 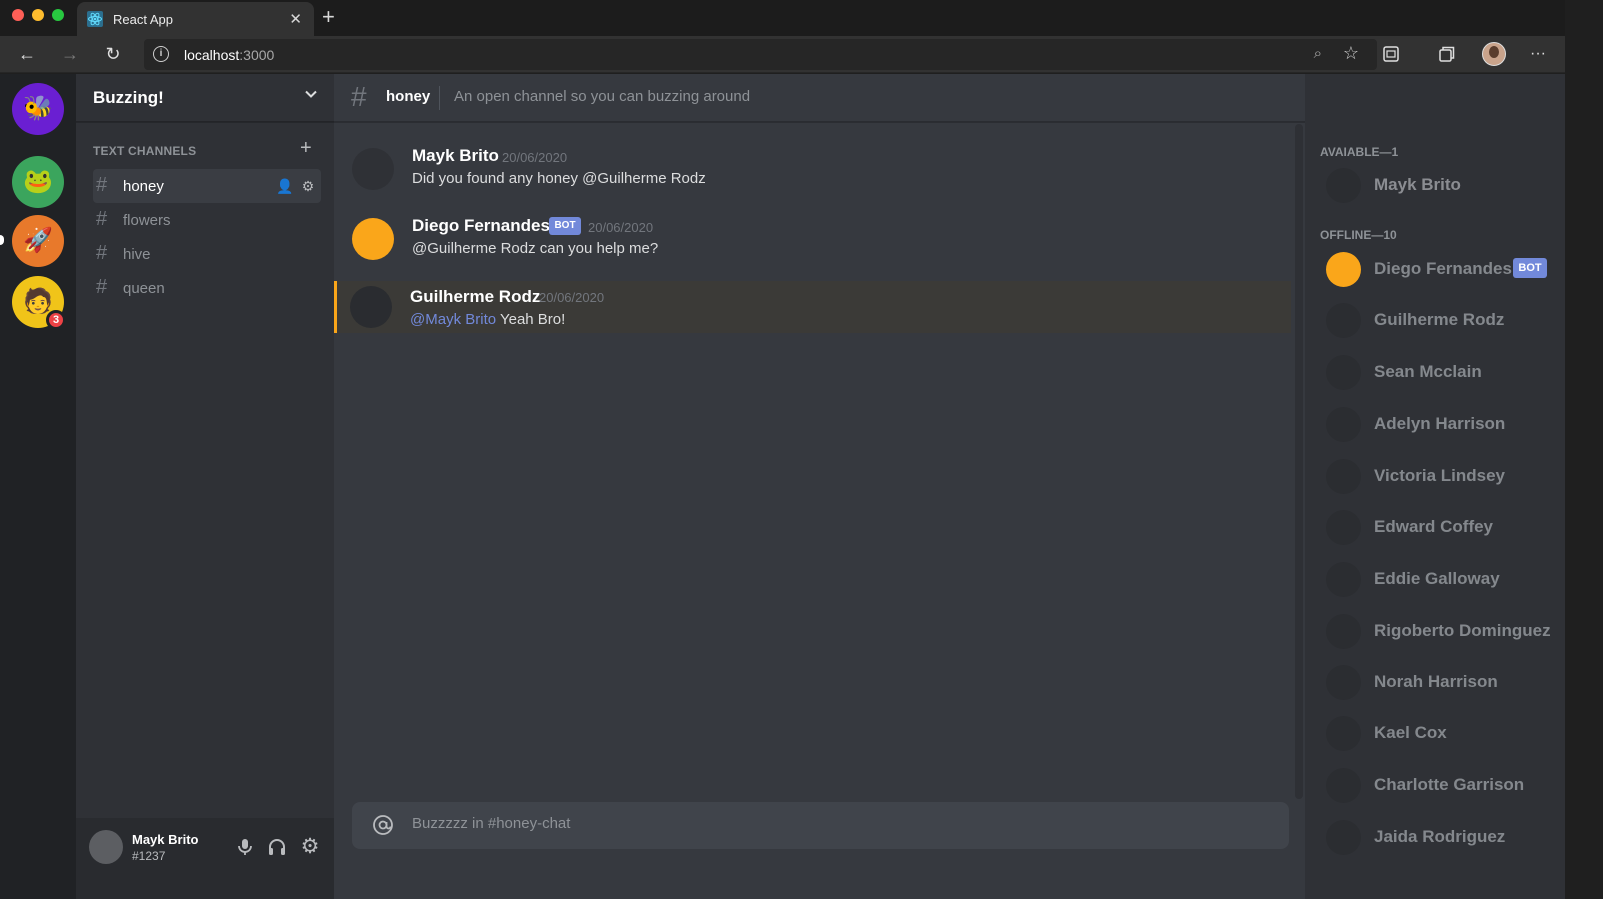 I want to click on member-name: Diego Fernandes, so click(x=1443, y=268).